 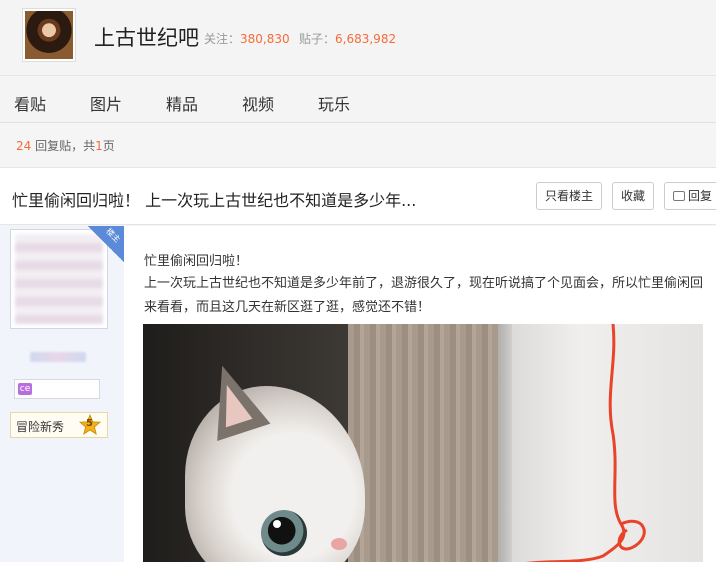 What do you see at coordinates (182, 103) in the screenshot?
I see `tab-jingpin: 精品` at bounding box center [182, 103].